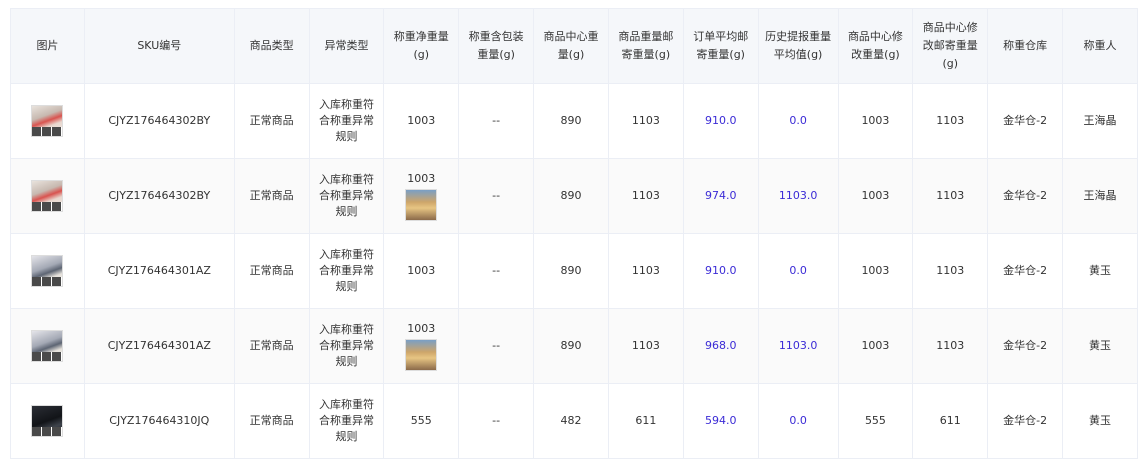  What do you see at coordinates (720, 46) in the screenshot?
I see `col-header-order-avg: 订单平均邮寄重量(g)` at bounding box center [720, 46].